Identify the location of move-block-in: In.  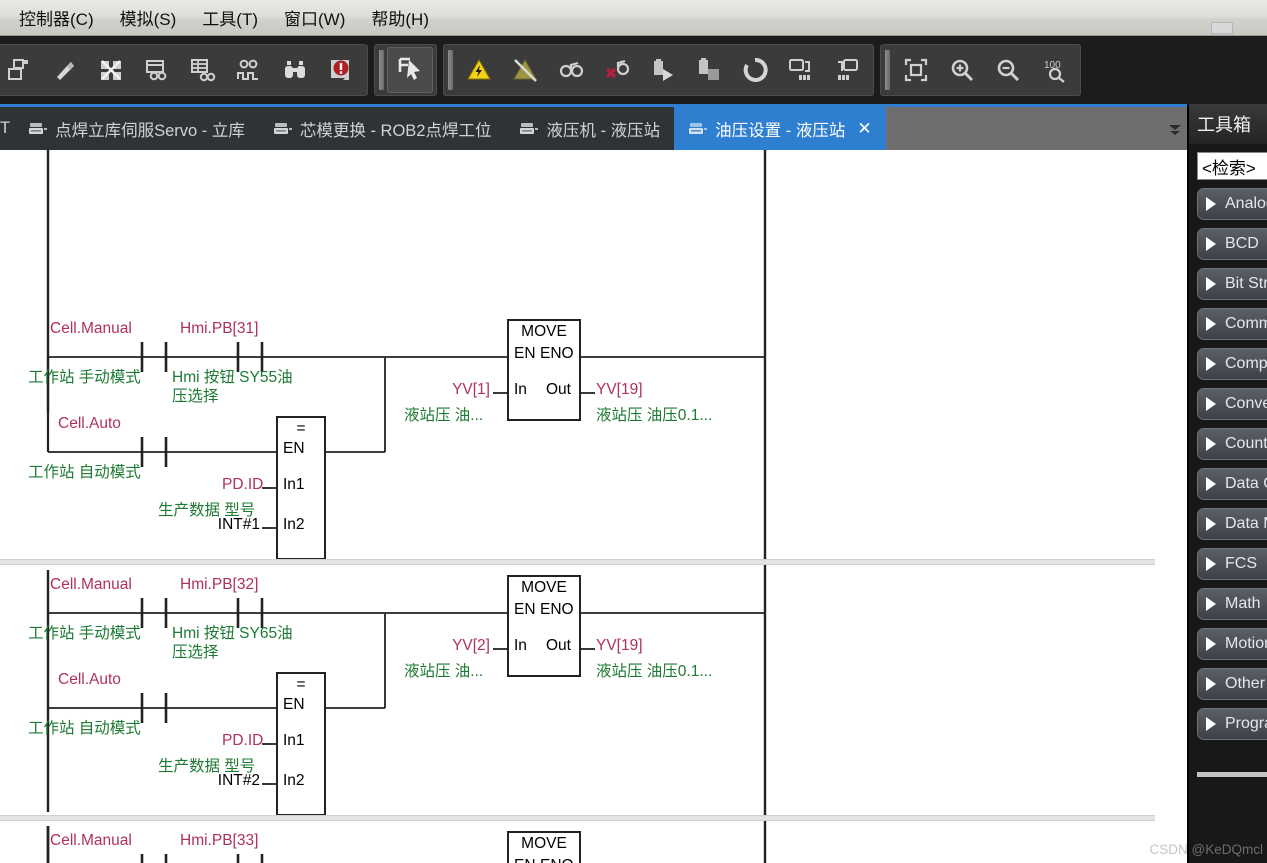
(520, 389).